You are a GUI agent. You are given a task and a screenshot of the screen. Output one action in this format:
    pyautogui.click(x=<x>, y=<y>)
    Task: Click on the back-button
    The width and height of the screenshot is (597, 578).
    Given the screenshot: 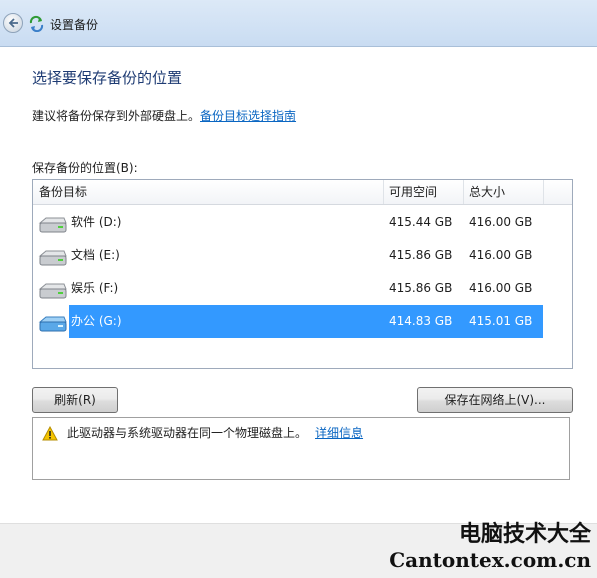 What is the action you would take?
    pyautogui.click(x=13, y=23)
    